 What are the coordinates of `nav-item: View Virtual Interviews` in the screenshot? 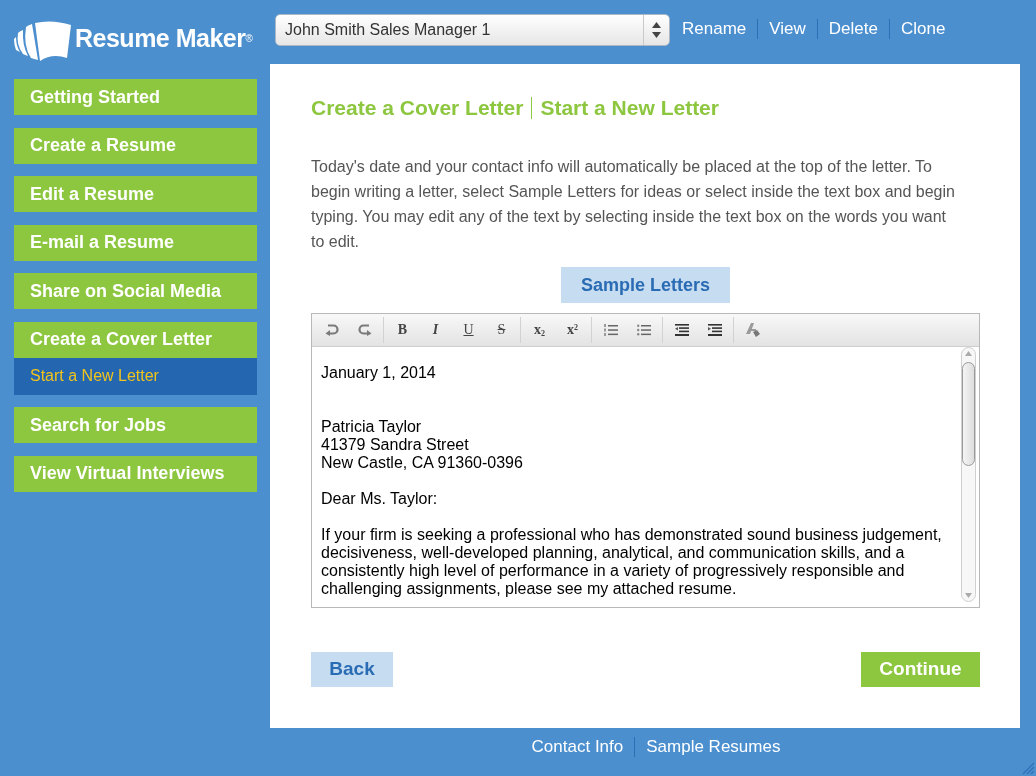 It's located at (135, 473).